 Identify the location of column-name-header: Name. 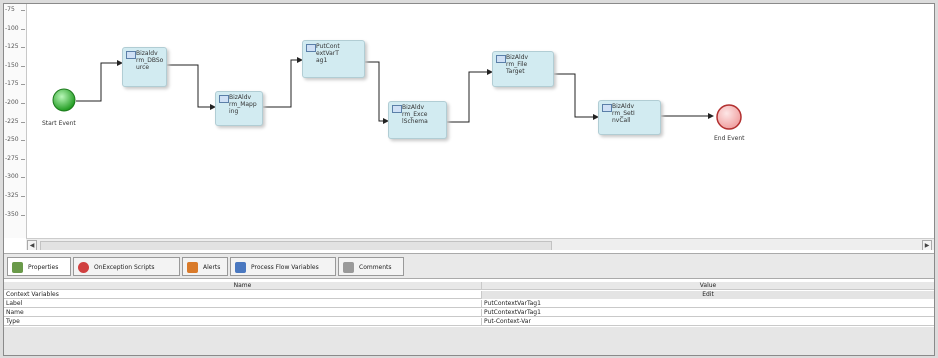
(242, 286).